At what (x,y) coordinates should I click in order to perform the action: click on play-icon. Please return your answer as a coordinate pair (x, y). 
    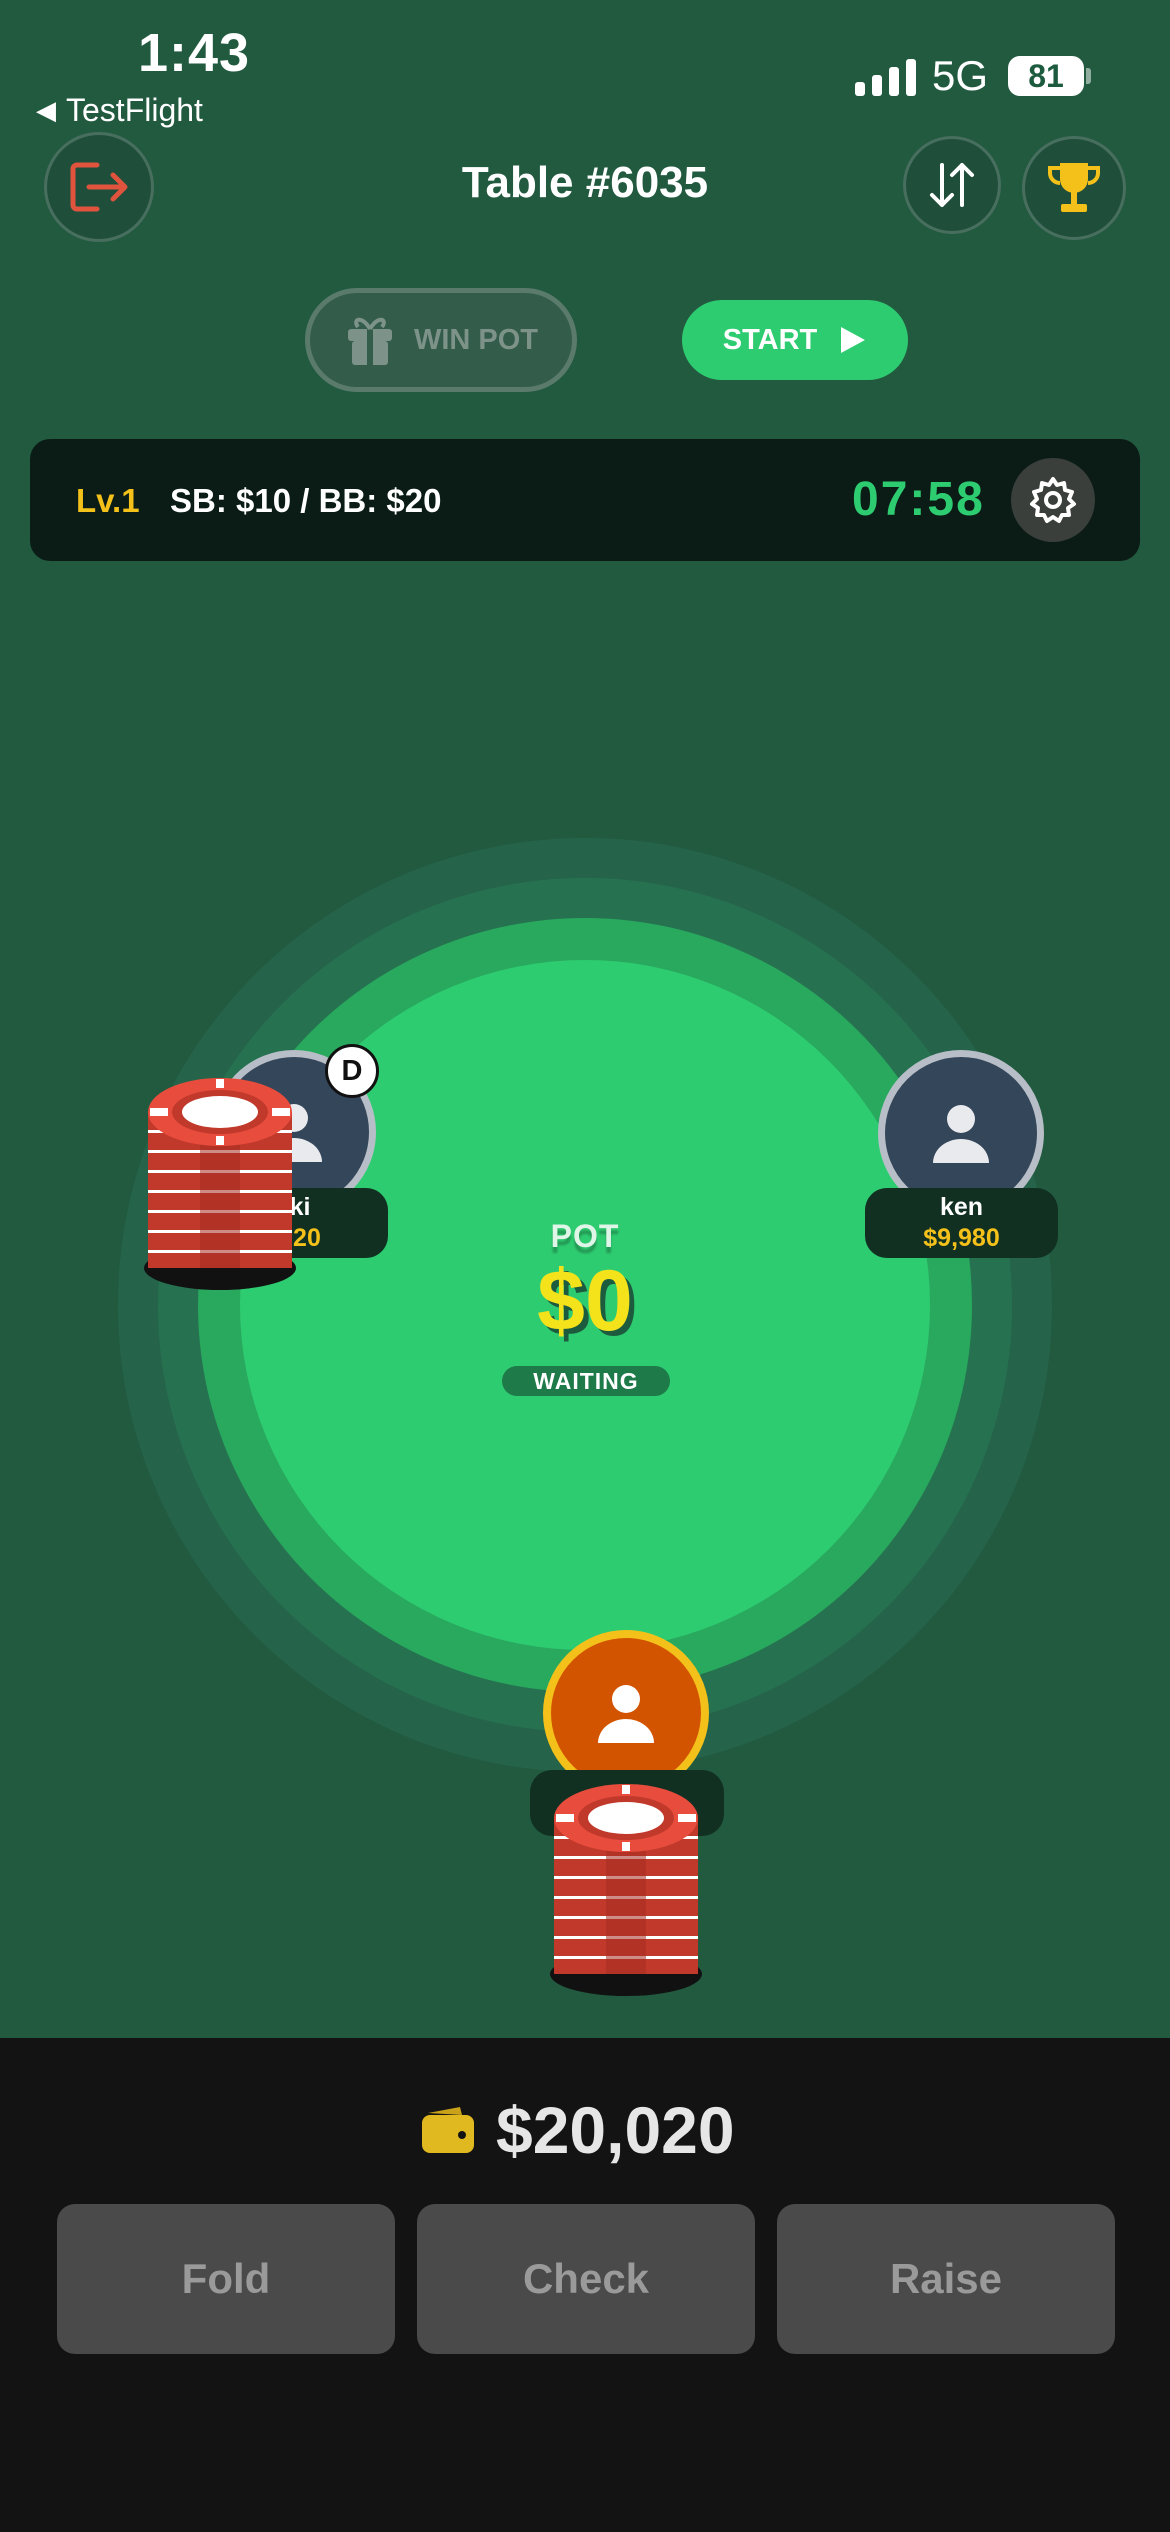
    Looking at the image, I should click on (853, 340).